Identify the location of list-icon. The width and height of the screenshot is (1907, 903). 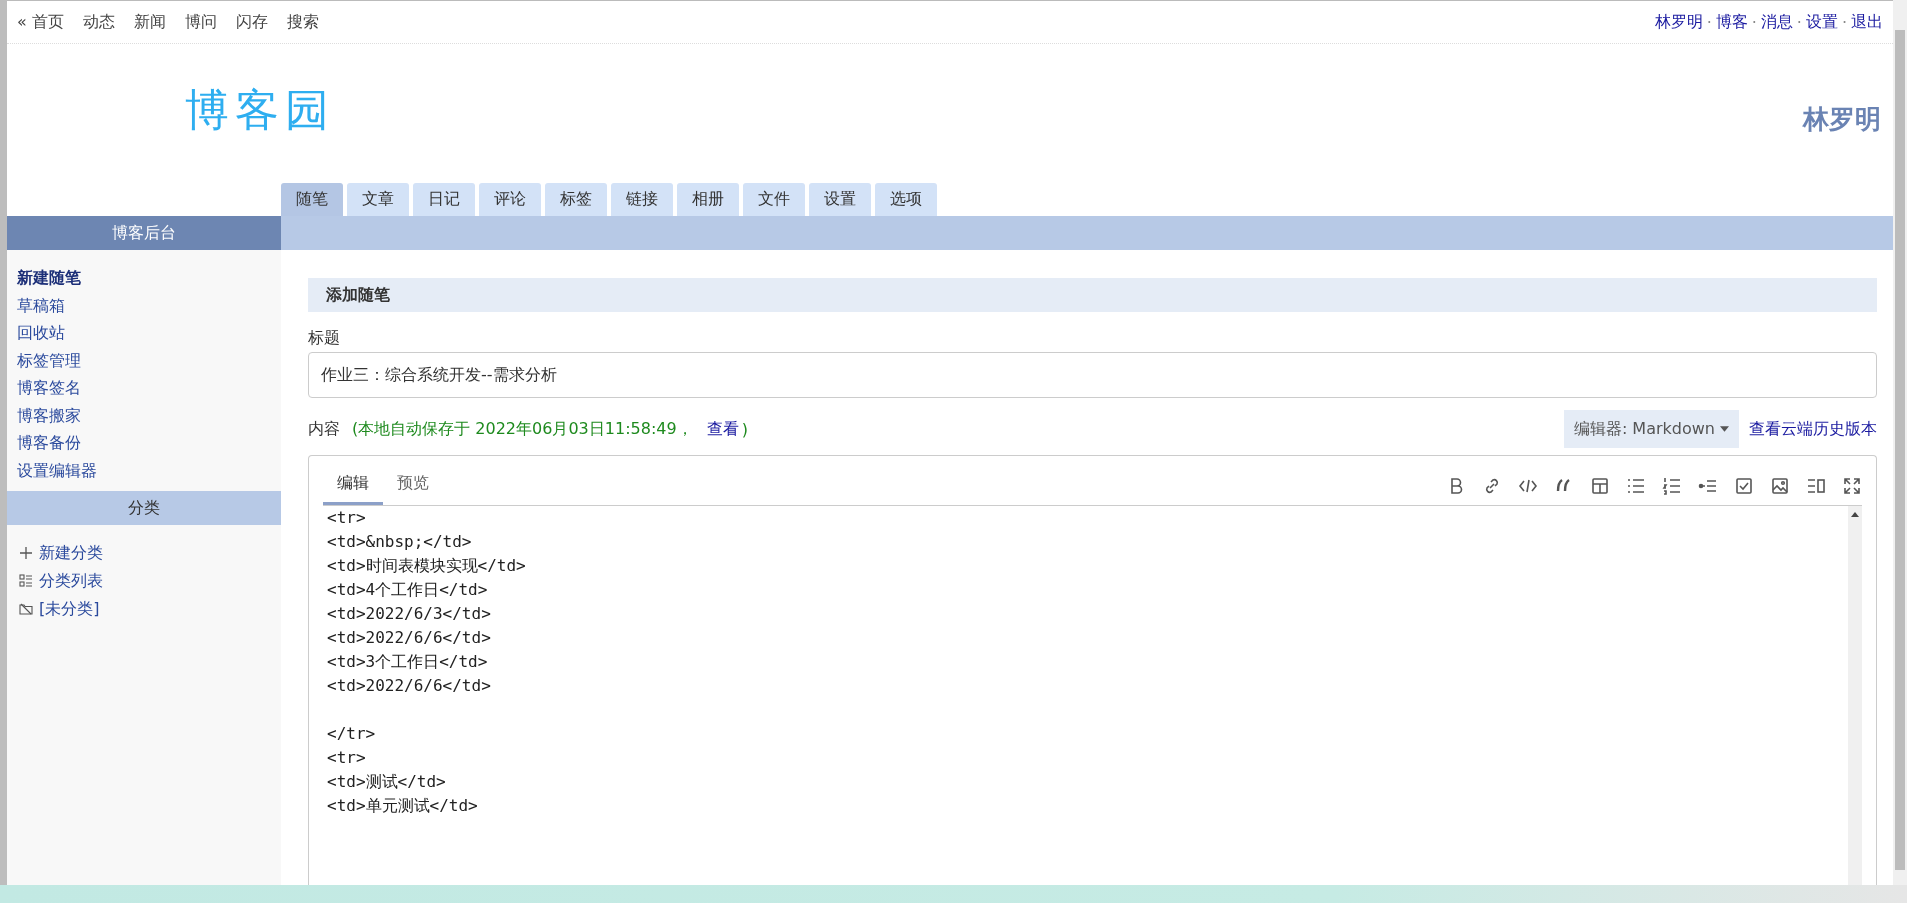
(26, 581).